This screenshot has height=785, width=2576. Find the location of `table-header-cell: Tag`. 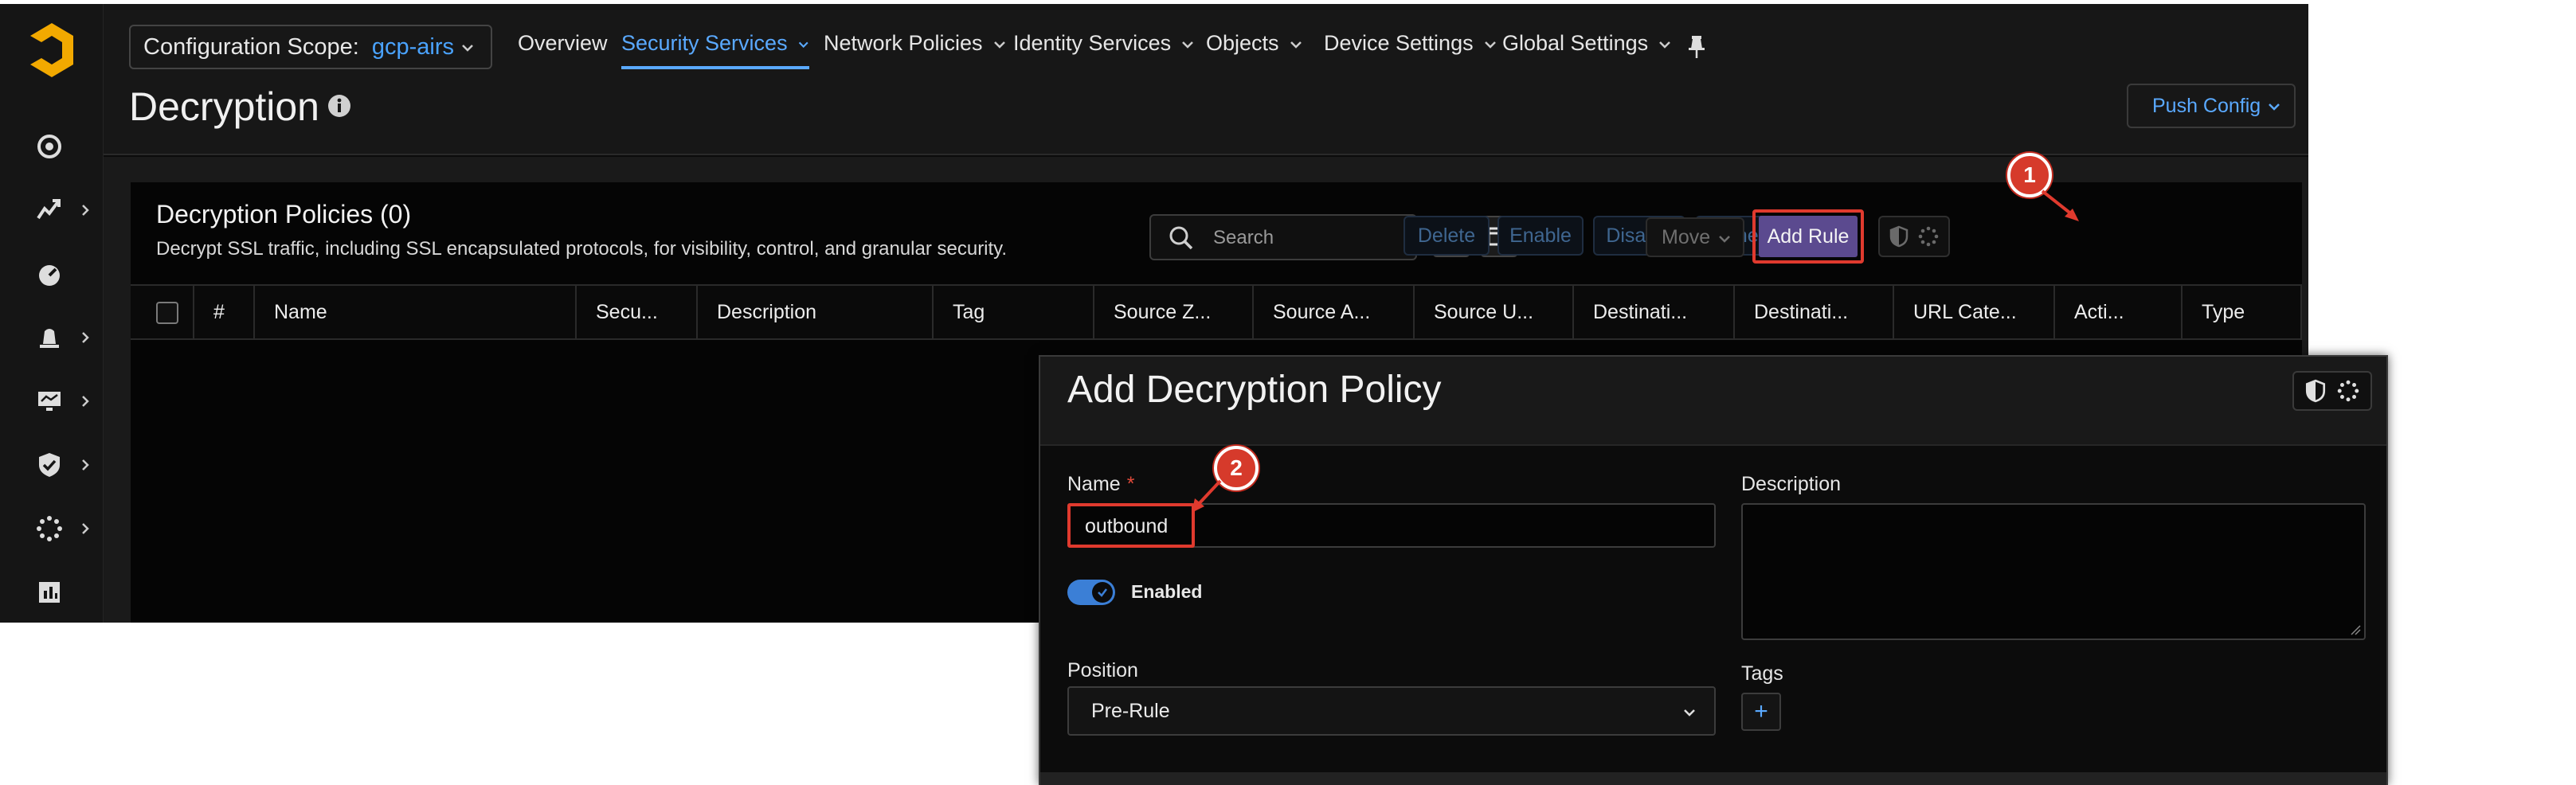

table-header-cell: Tag is located at coordinates (1014, 312).